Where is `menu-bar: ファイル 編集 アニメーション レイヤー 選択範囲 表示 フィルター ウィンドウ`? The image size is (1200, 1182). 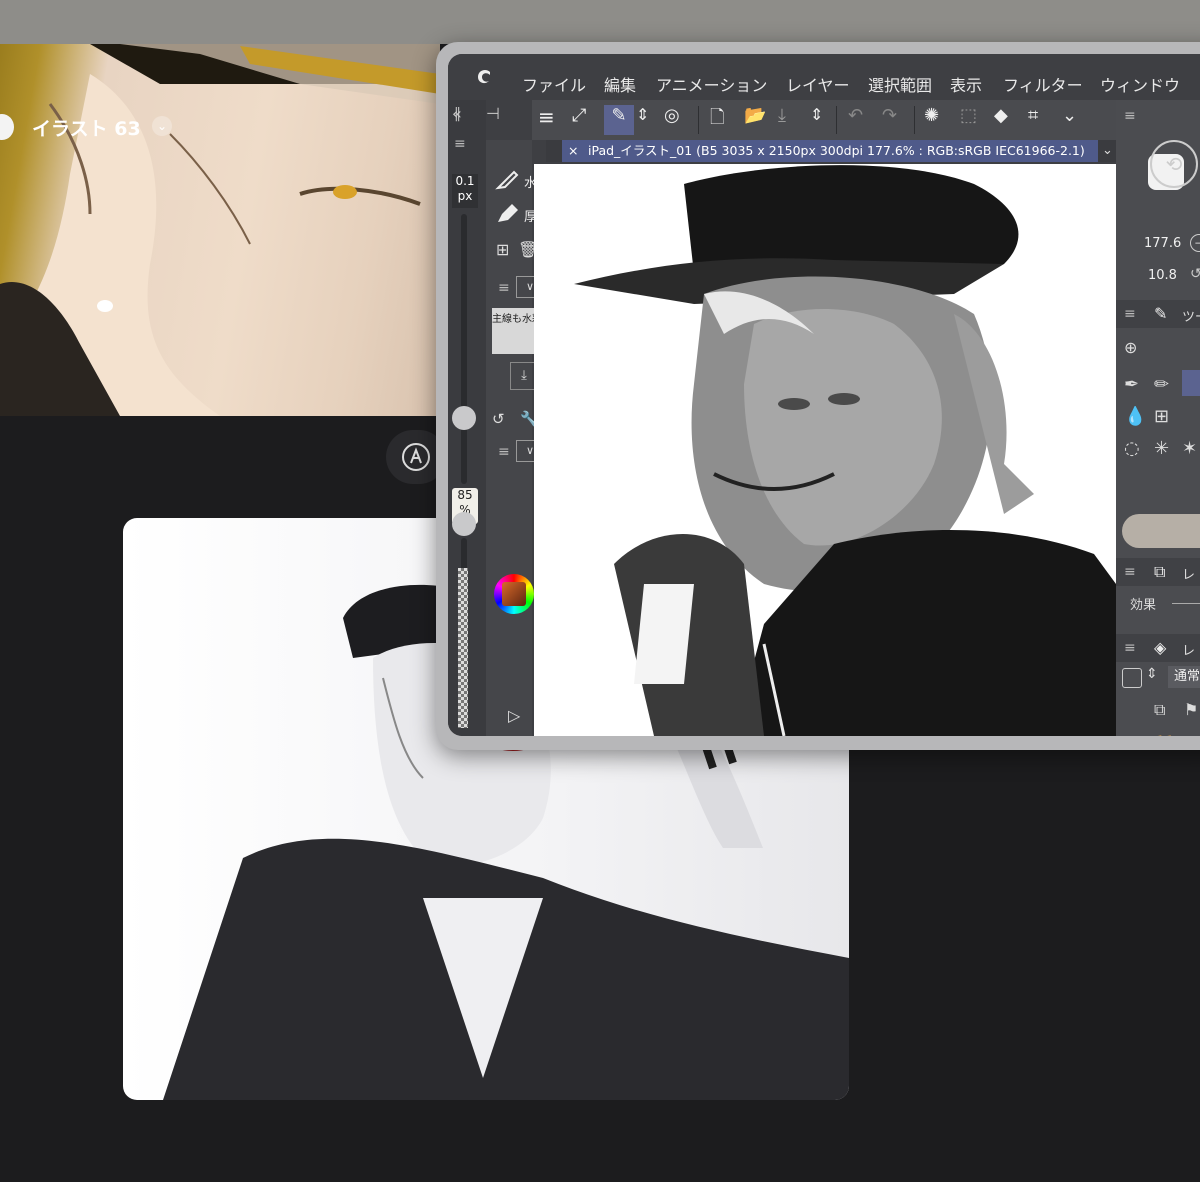 menu-bar: ファイル 編集 アニメーション レイヤー 選択範囲 表示 フィルター ウィンドウ is located at coordinates (824, 77).